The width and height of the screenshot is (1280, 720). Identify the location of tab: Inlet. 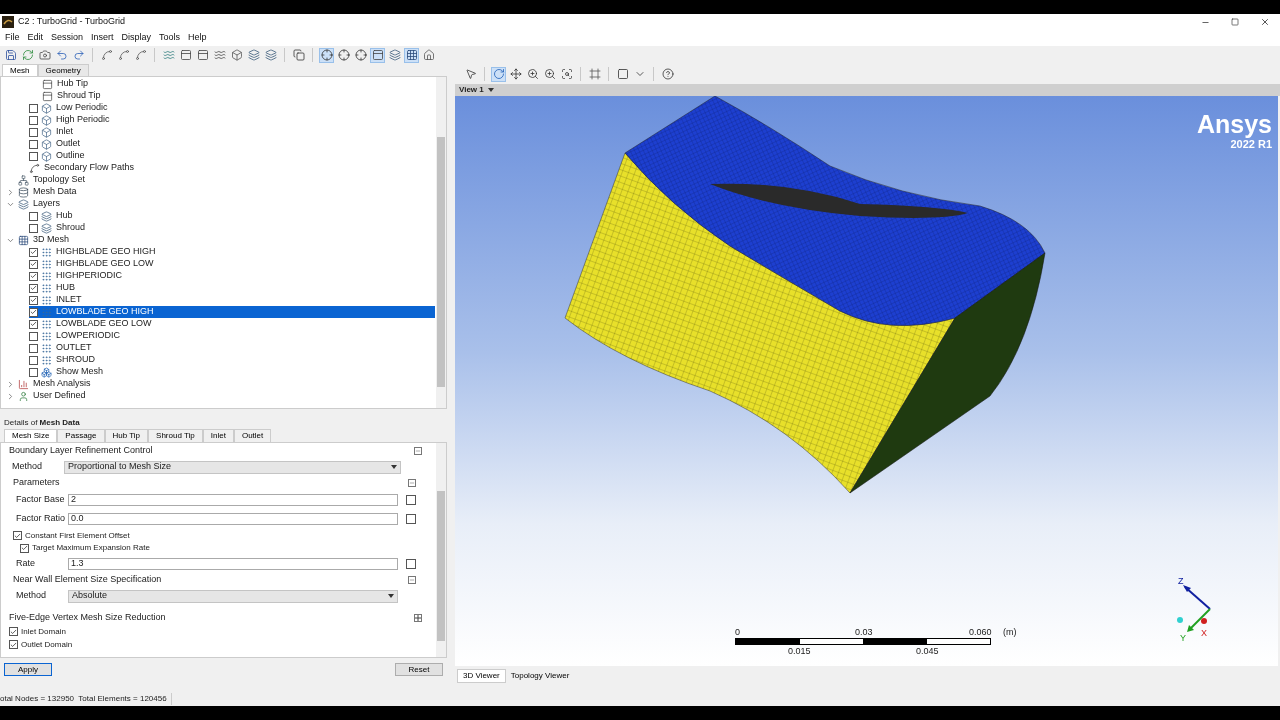
(218, 435).